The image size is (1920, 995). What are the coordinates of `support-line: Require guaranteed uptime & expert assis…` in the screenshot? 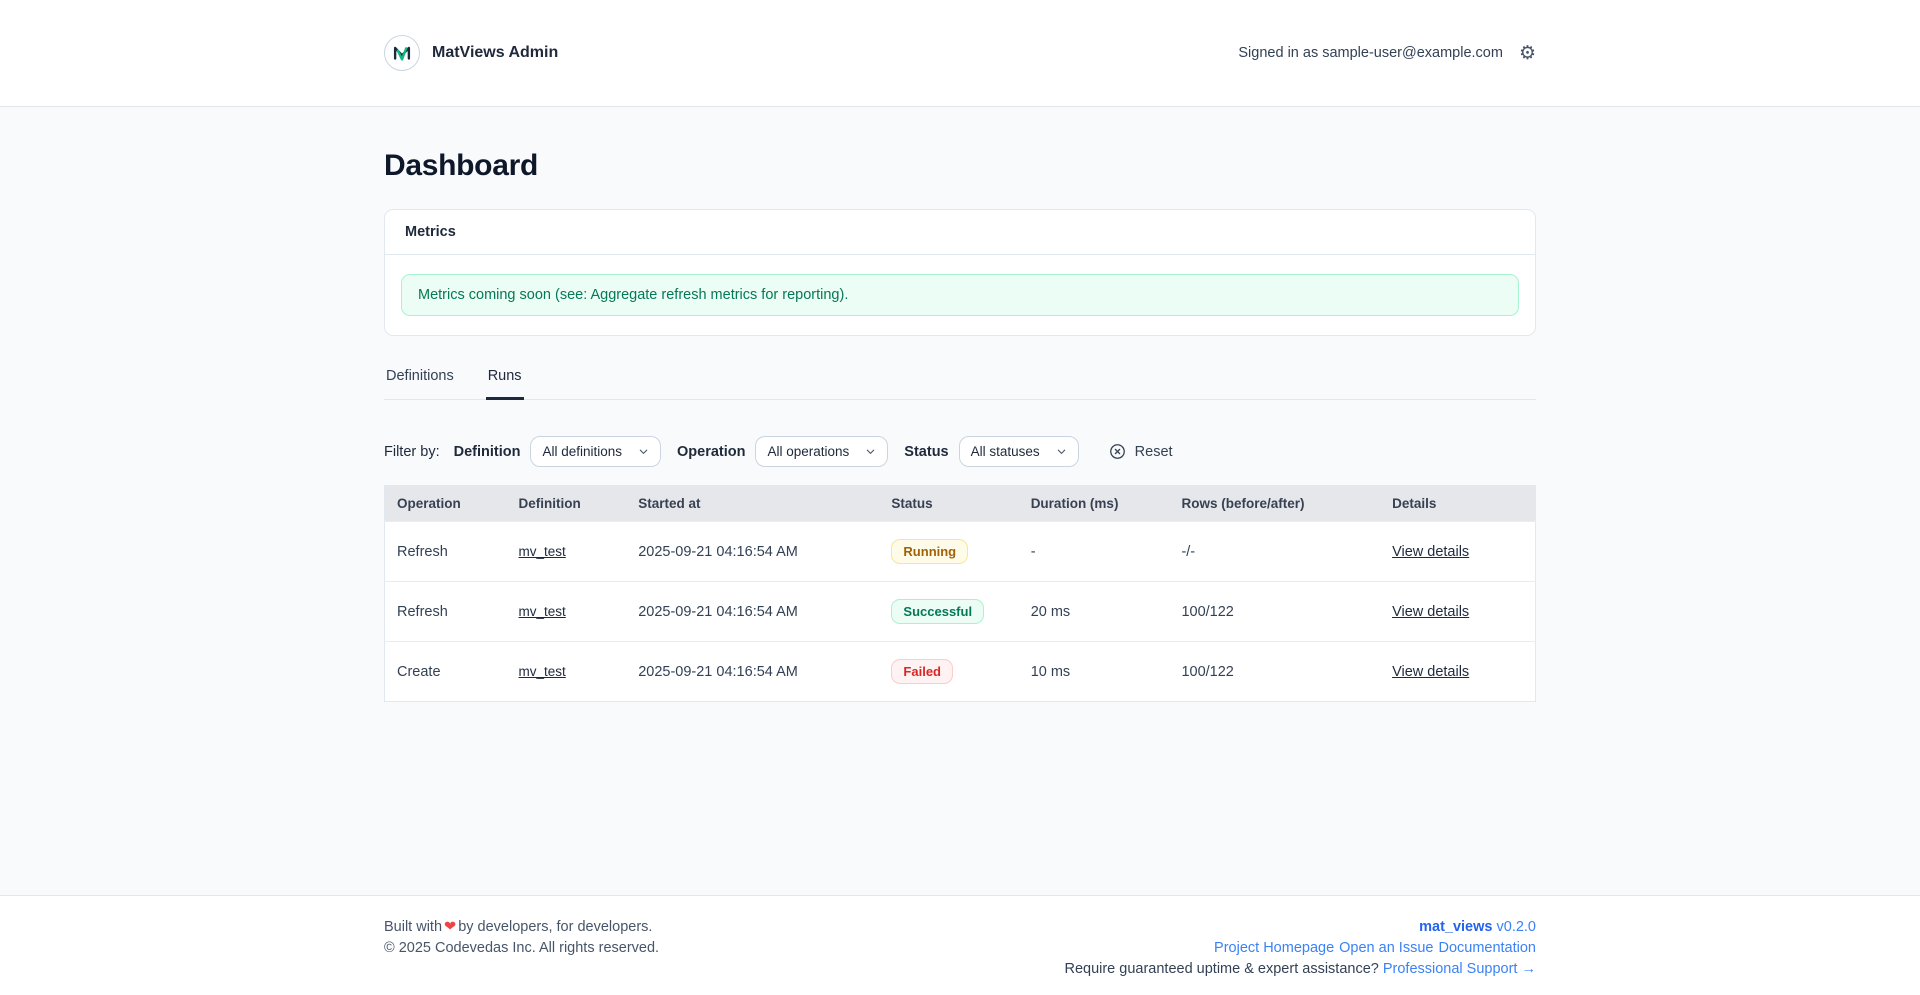 It's located at (1300, 969).